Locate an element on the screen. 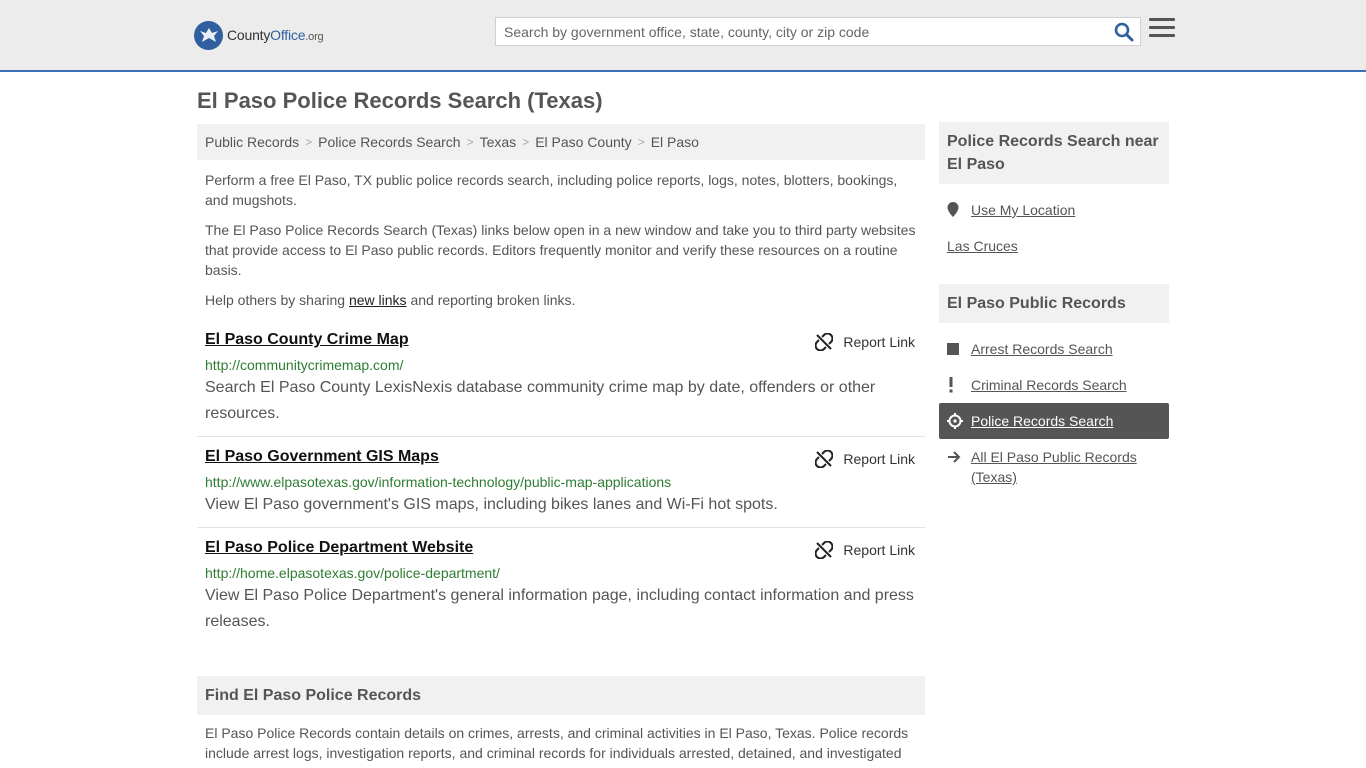  use-my-location-link: Use My Location is located at coordinates (1023, 210).